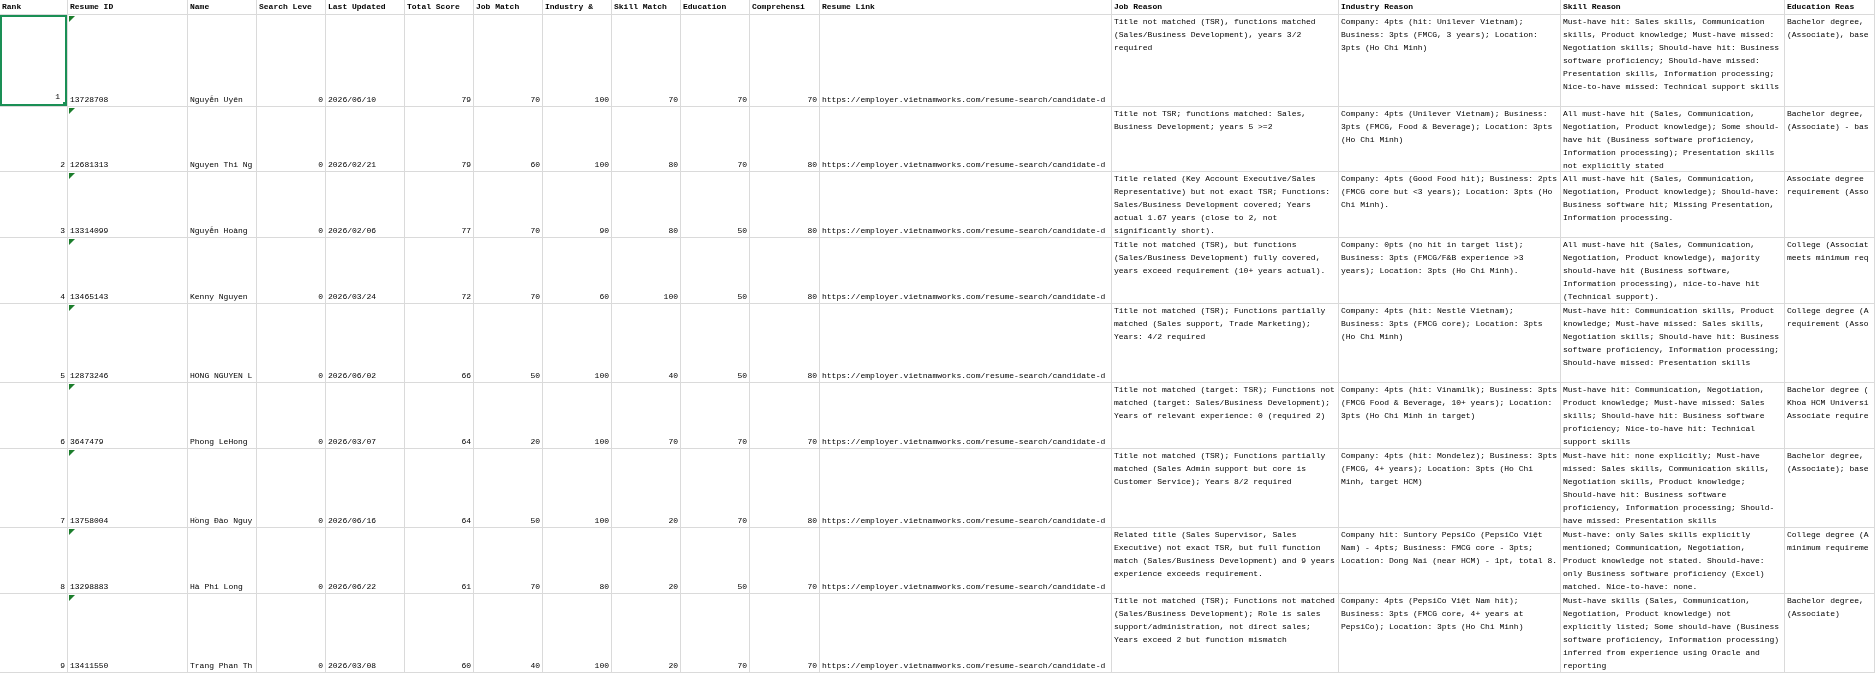  Describe the element at coordinates (577, 7) in the screenshot. I see `column-header: Industry &` at that location.